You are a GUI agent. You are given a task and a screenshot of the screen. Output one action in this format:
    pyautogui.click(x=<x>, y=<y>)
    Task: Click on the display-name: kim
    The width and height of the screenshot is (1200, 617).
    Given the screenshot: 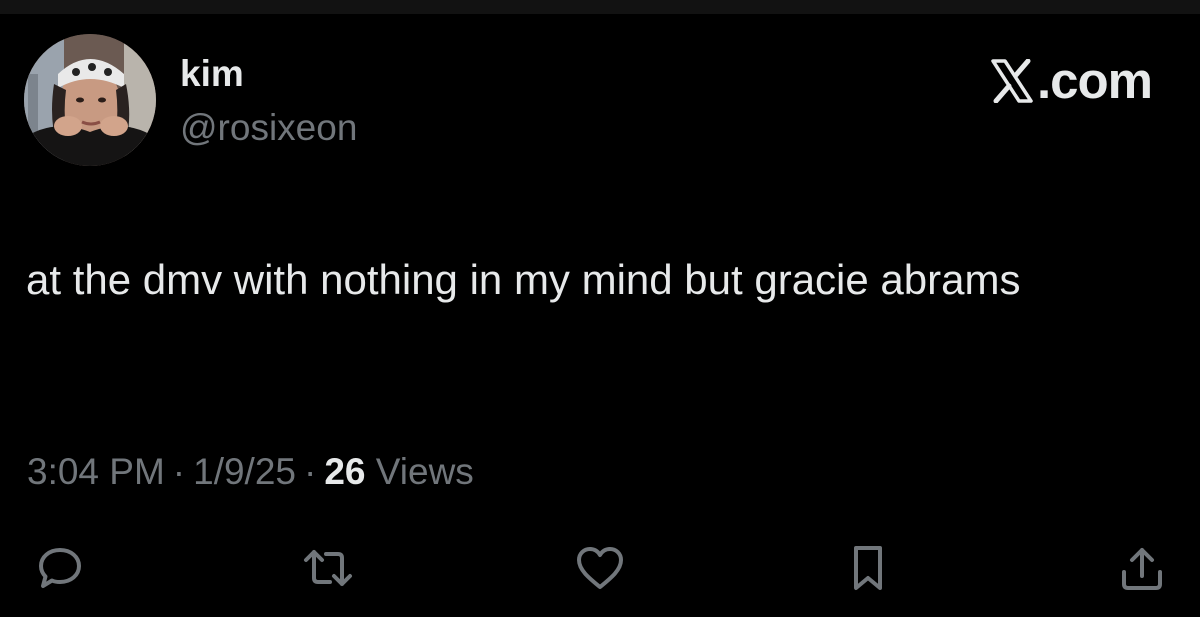 What is the action you would take?
    pyautogui.click(x=212, y=74)
    